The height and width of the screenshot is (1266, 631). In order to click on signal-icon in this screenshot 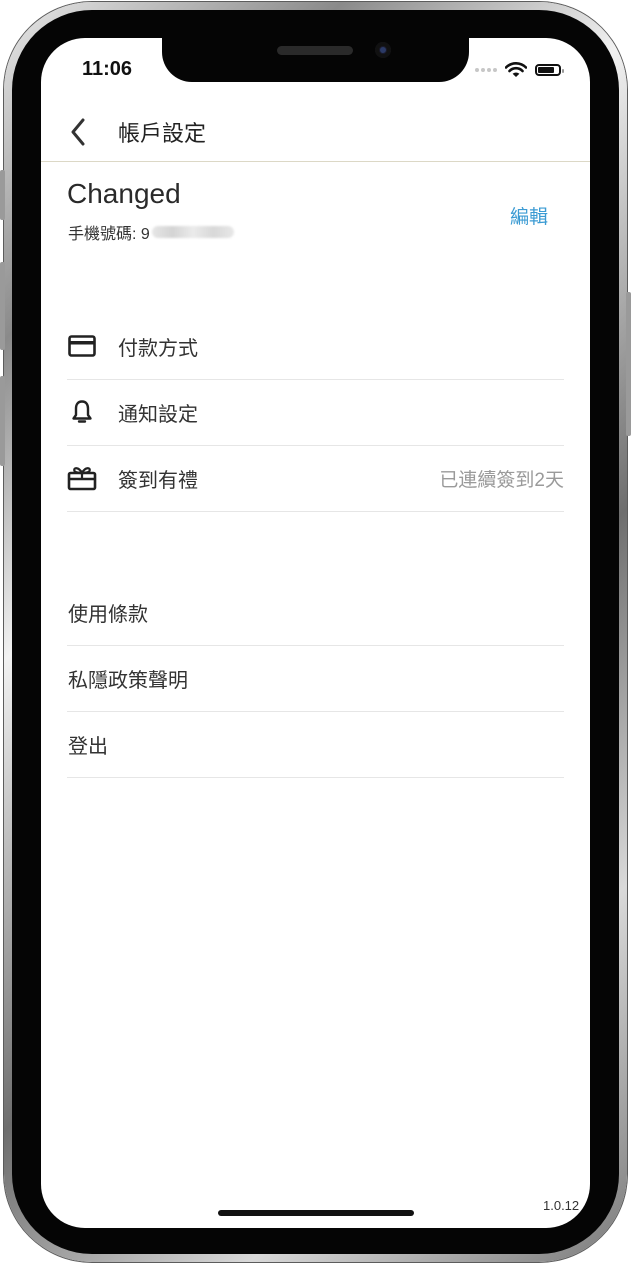, I will do `click(486, 70)`.